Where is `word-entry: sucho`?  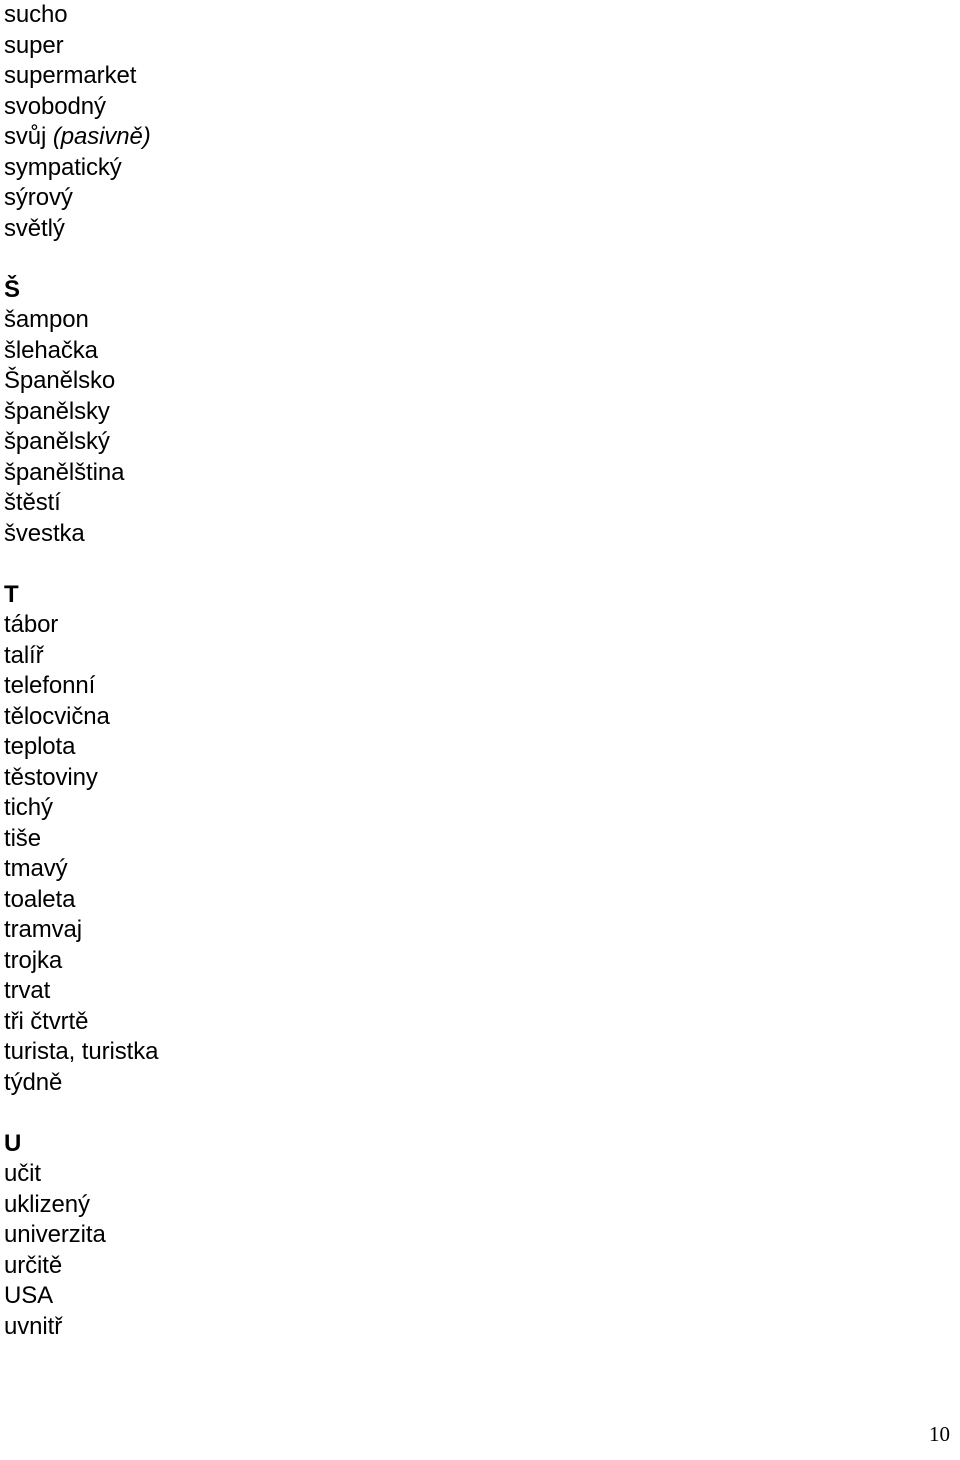
word-entry: sucho is located at coordinates (36, 14).